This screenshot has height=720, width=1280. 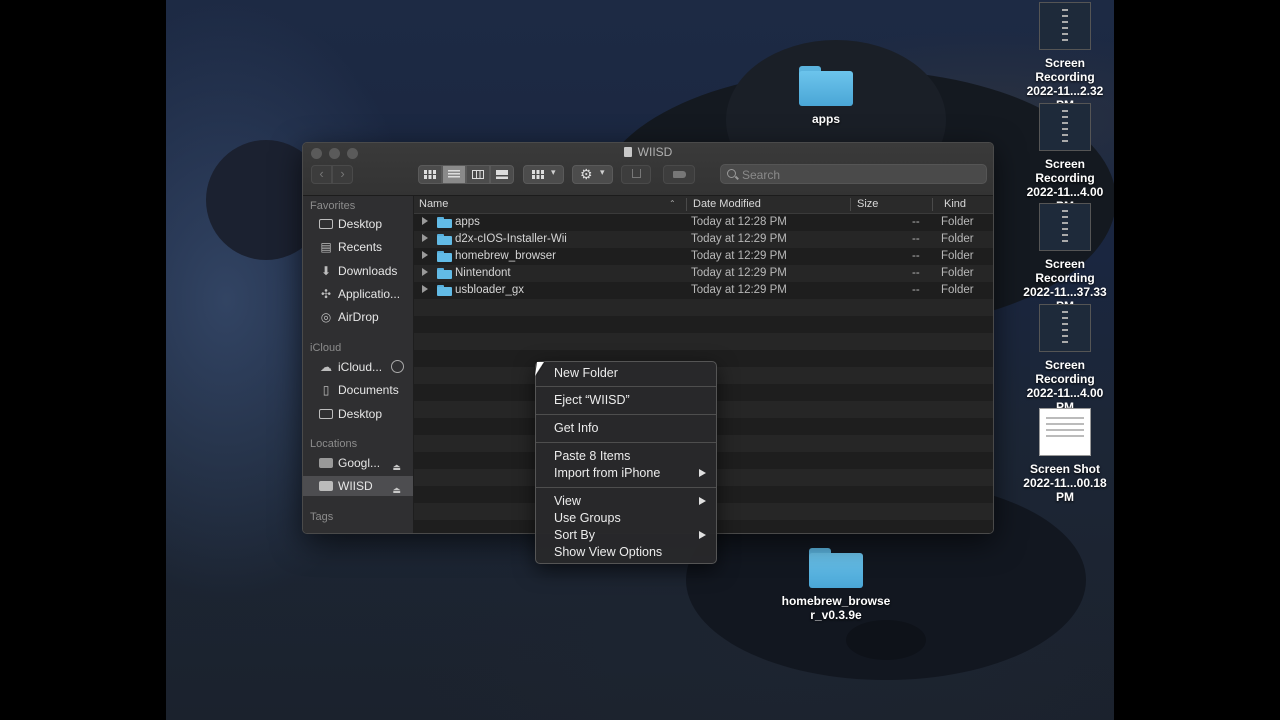 I want to click on tags-button, so click(x=679, y=174).